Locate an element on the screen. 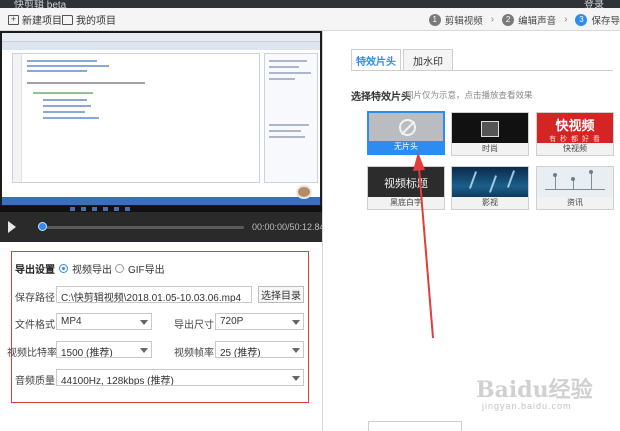 The image size is (620, 431). radio-unchecked-icon is located at coordinates (119, 268).